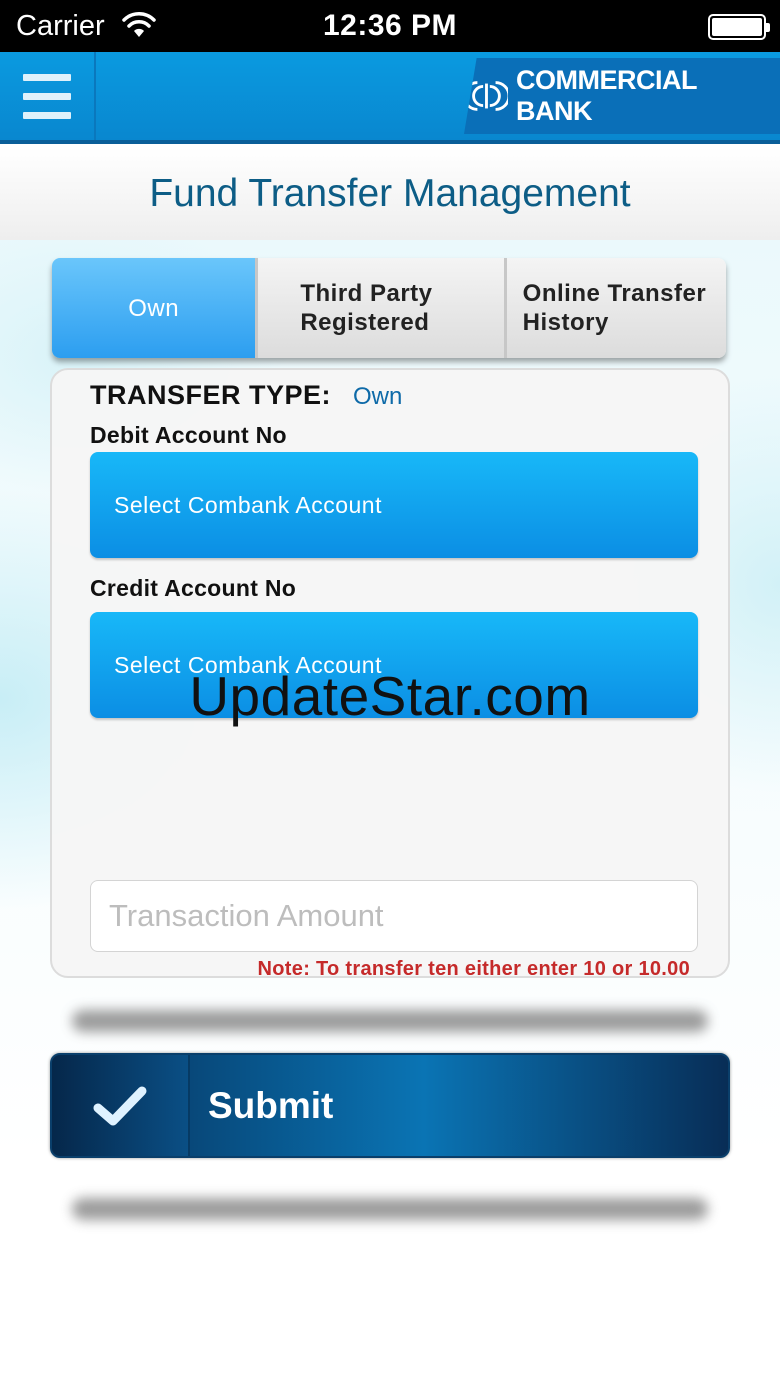 This screenshot has height=1387, width=780. Describe the element at coordinates (366, 308) in the screenshot. I see `tab-label: Third Party Registered` at that location.